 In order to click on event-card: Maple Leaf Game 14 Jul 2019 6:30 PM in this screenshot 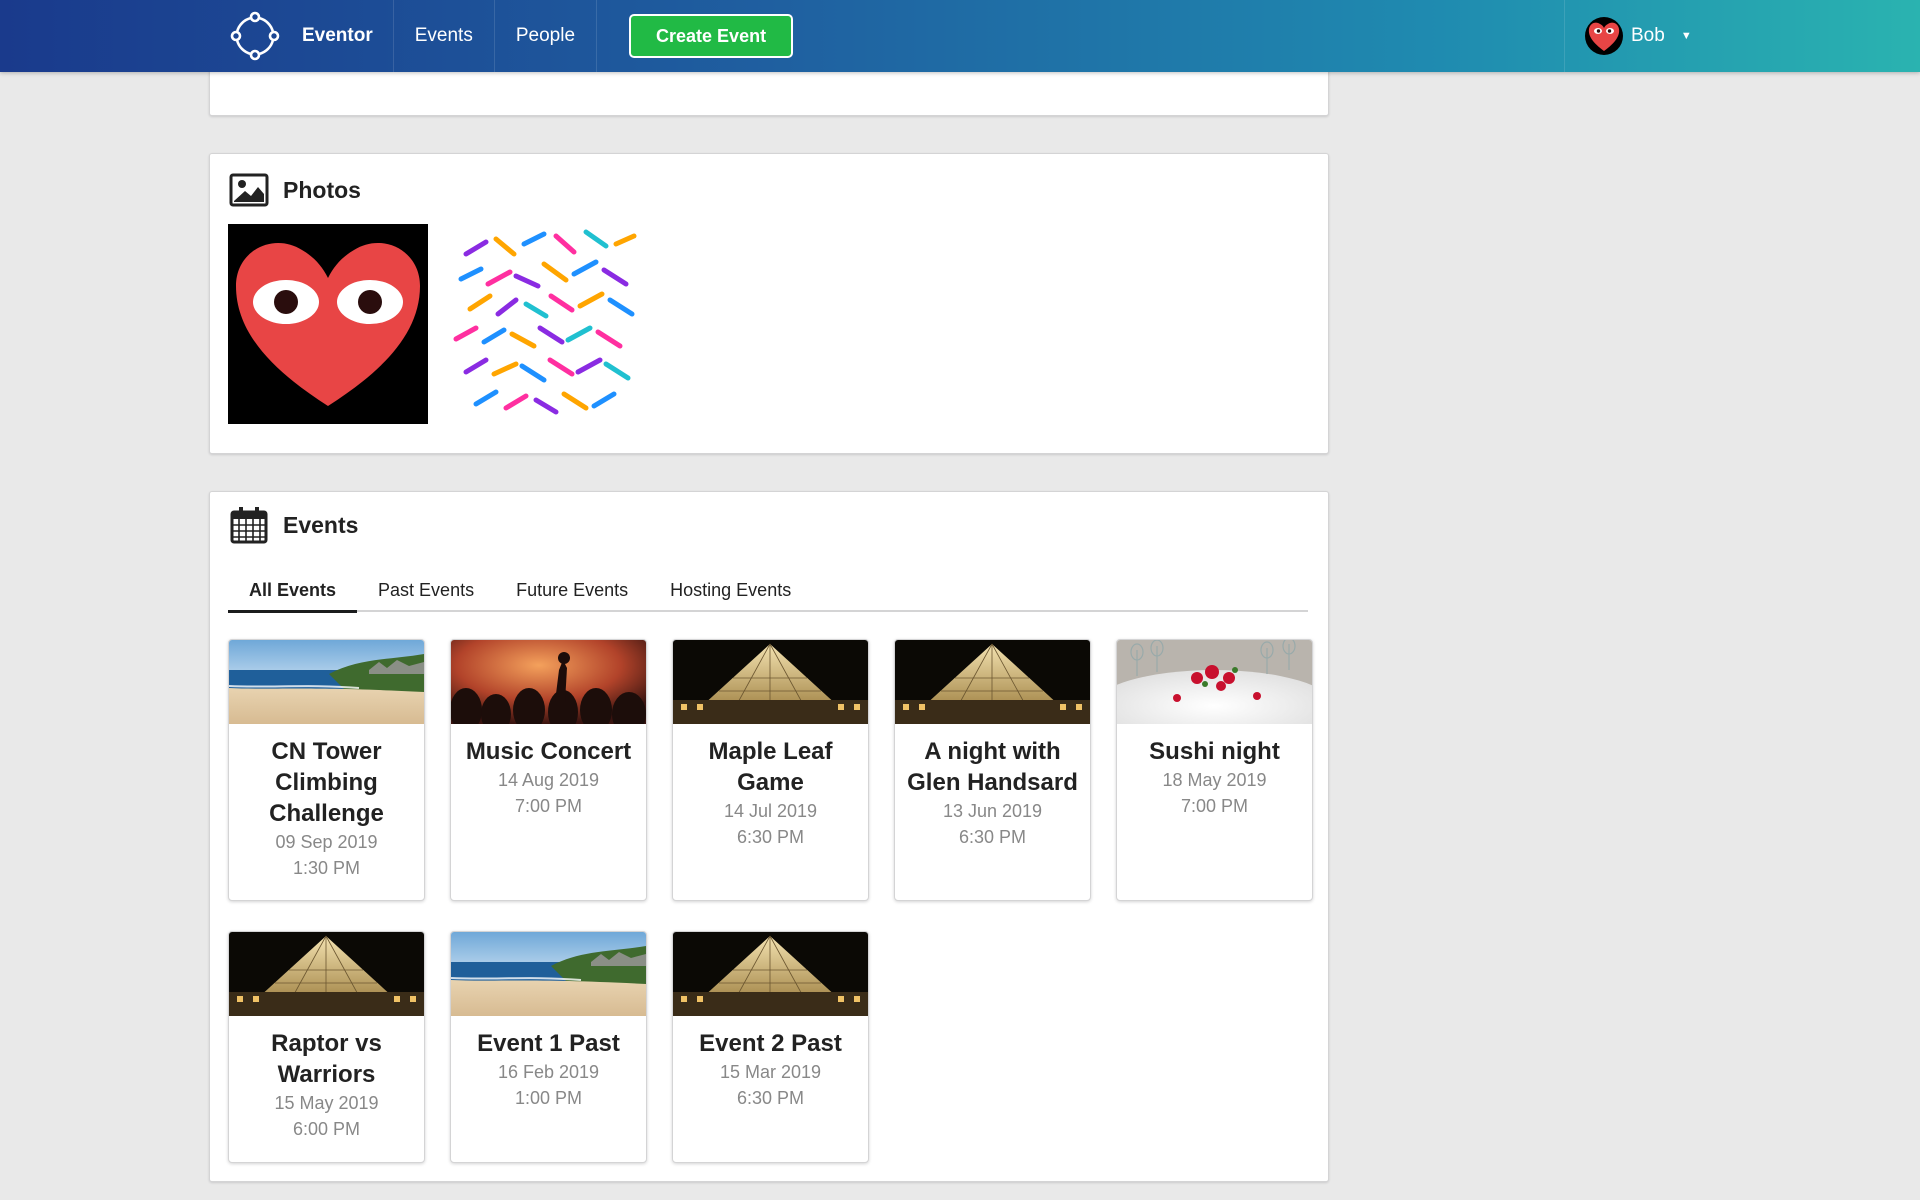, I will do `click(770, 770)`.